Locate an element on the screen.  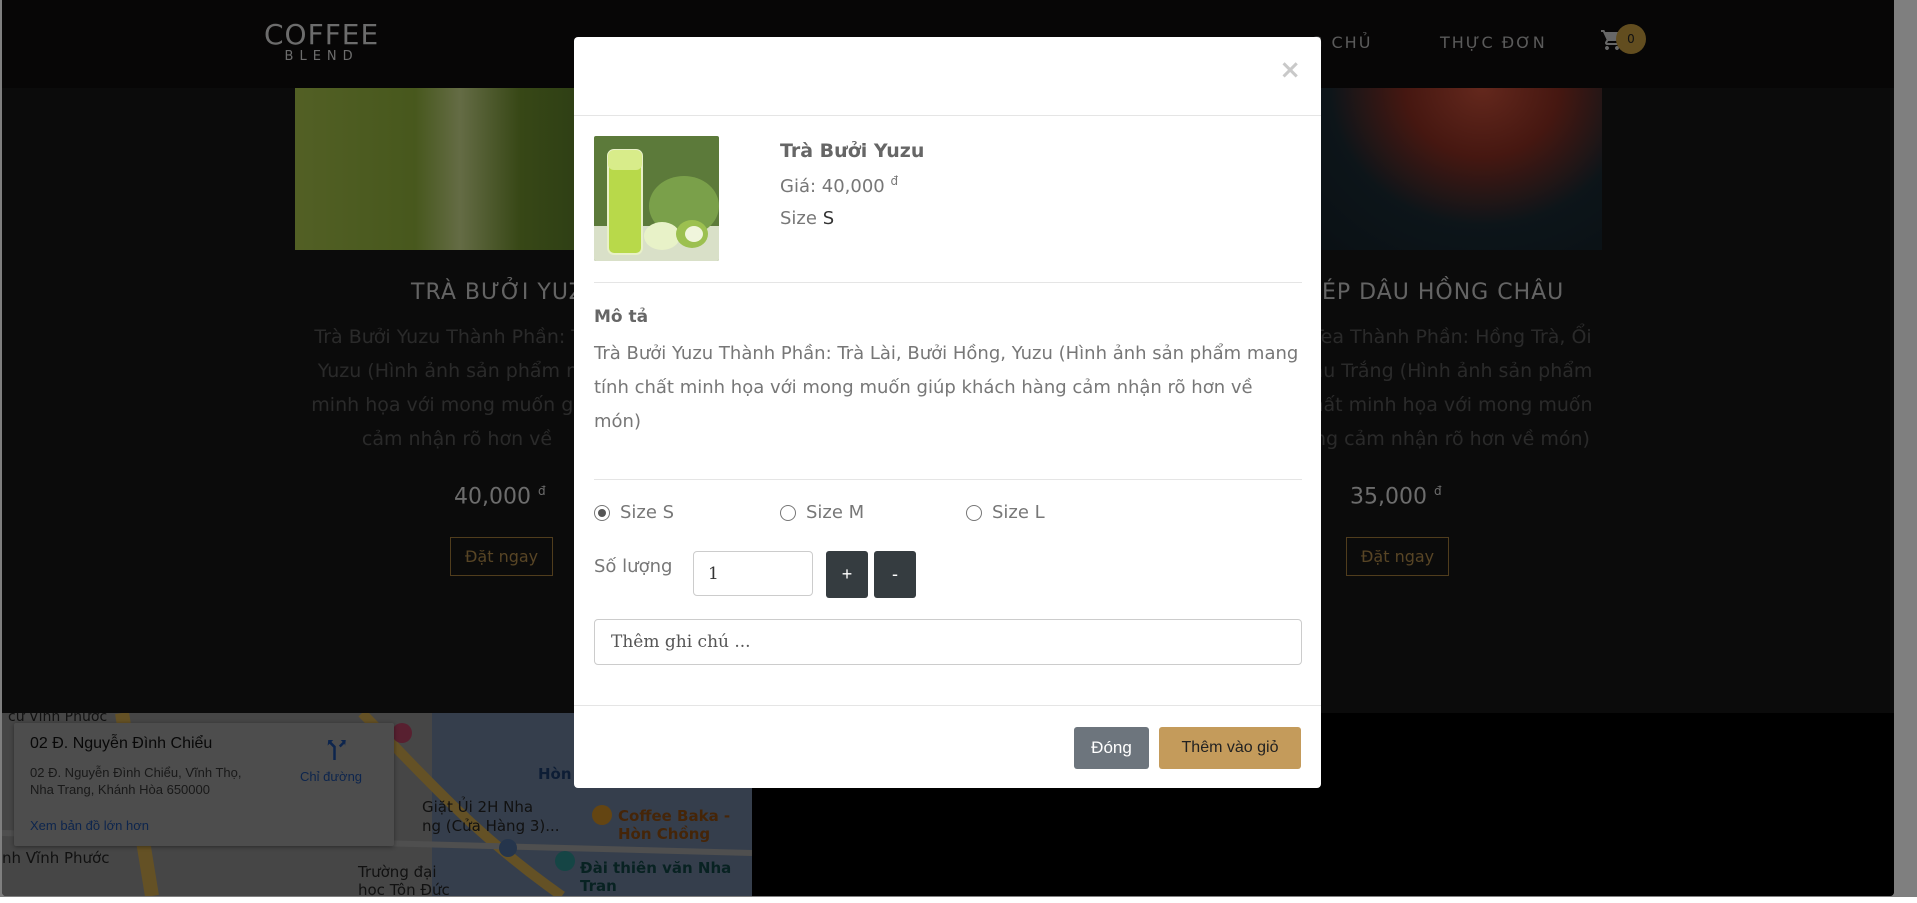
quantity-increase-button: + is located at coordinates (847, 574).